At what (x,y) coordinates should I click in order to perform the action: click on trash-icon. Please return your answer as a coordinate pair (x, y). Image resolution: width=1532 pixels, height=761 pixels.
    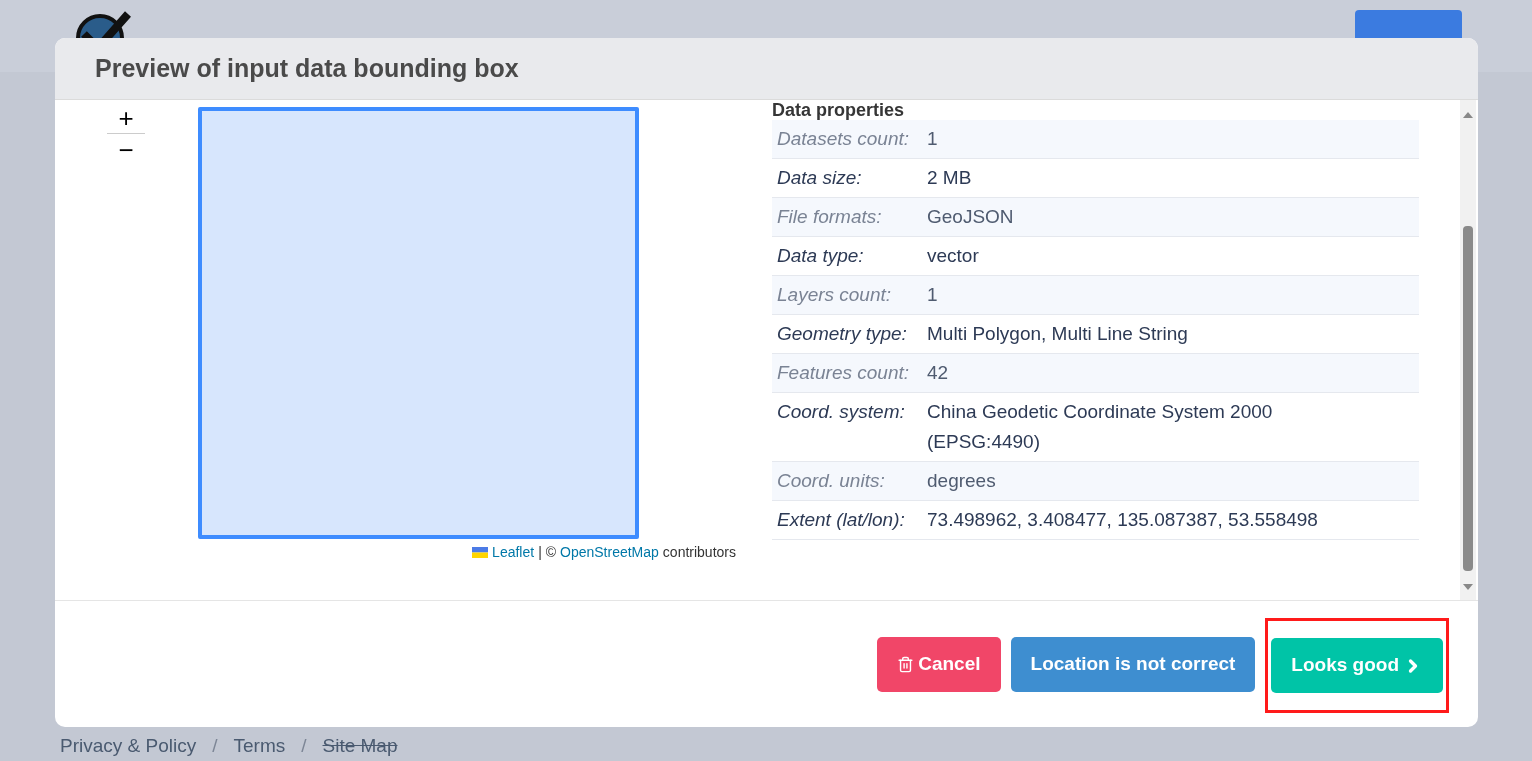
    Looking at the image, I should click on (906, 664).